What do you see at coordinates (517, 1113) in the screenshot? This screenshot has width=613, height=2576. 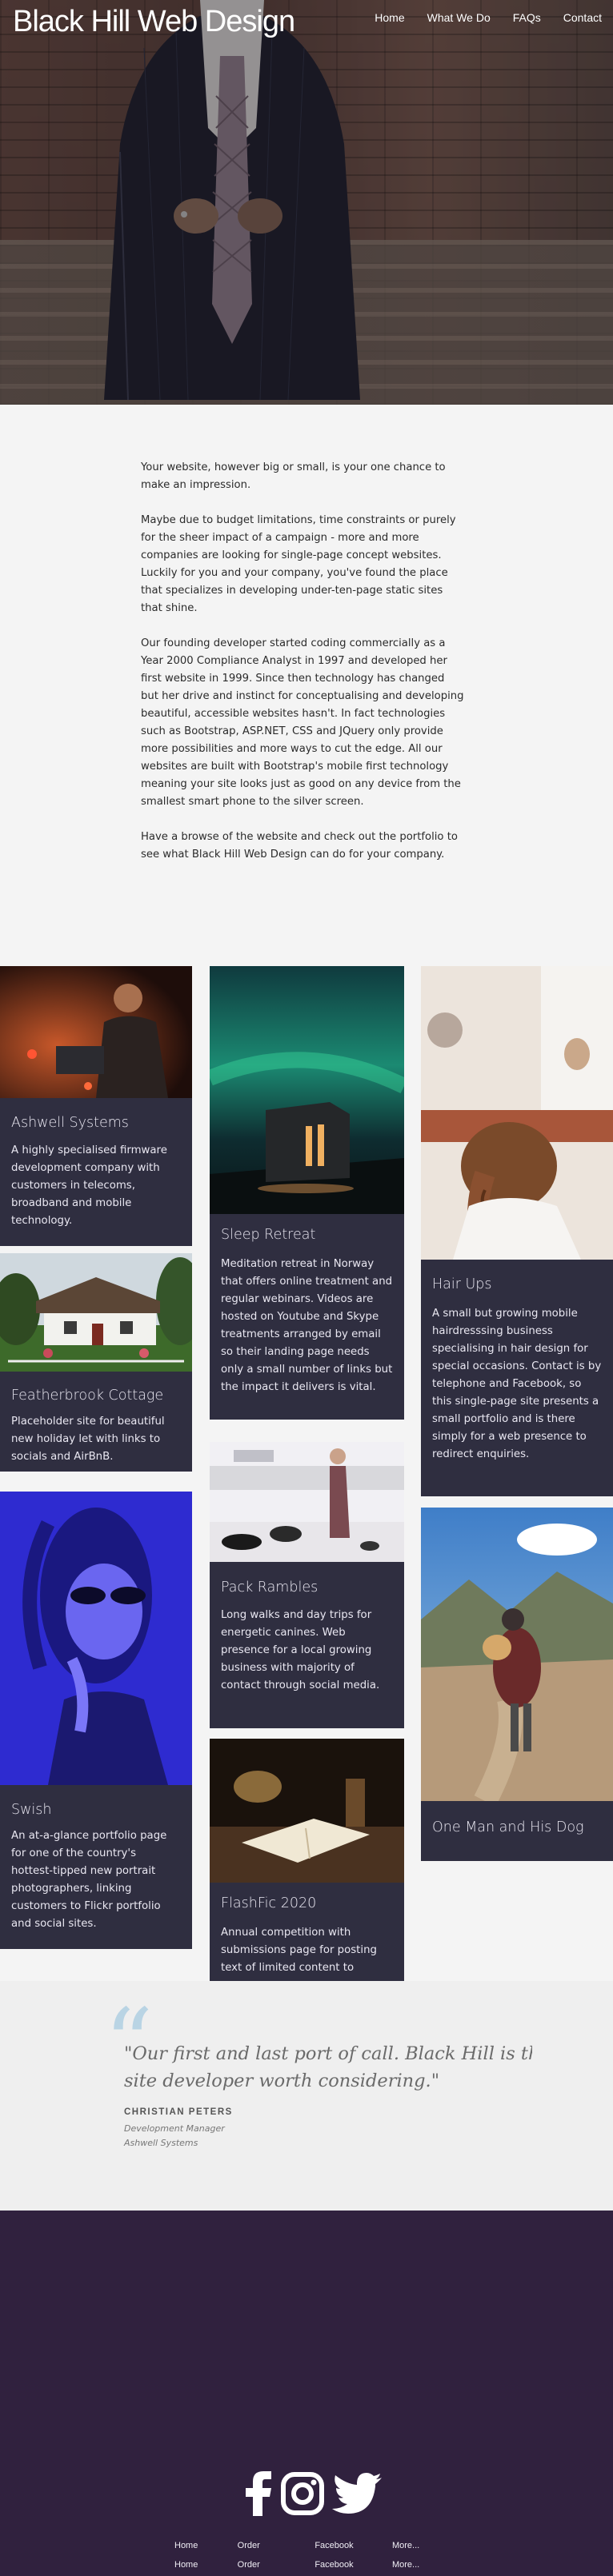 I see `portfolio-image-braided-hair` at bounding box center [517, 1113].